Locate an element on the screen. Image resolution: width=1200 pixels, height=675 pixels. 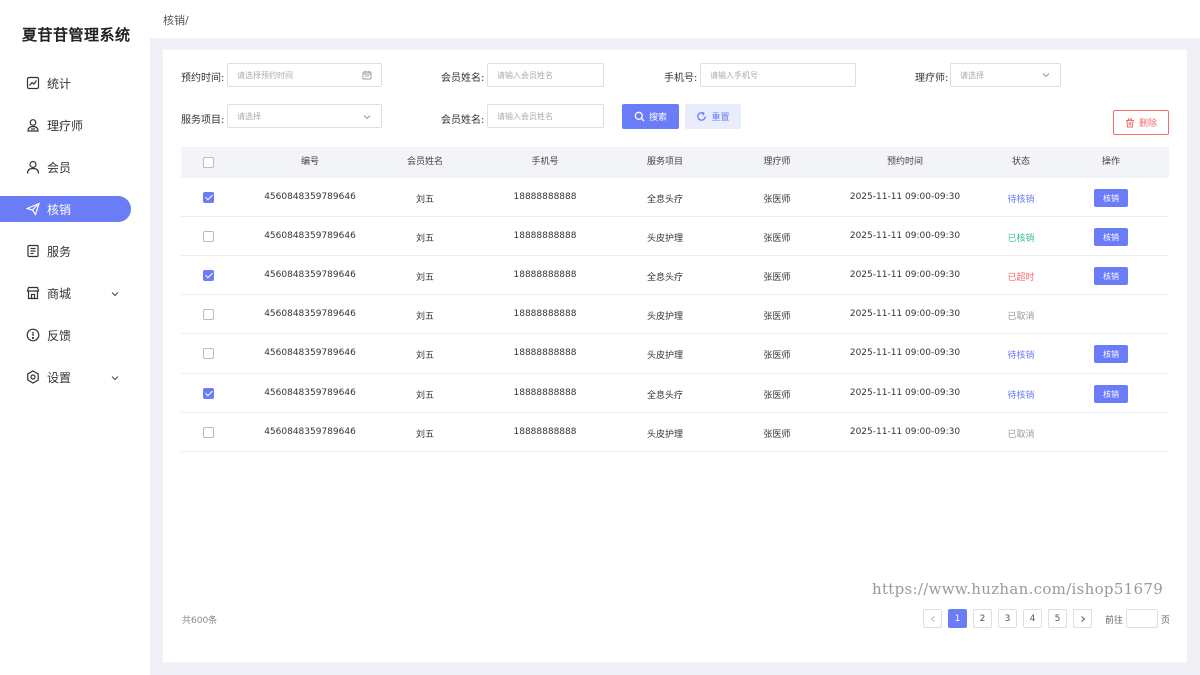
service-select: 请选择 is located at coordinates (304, 116).